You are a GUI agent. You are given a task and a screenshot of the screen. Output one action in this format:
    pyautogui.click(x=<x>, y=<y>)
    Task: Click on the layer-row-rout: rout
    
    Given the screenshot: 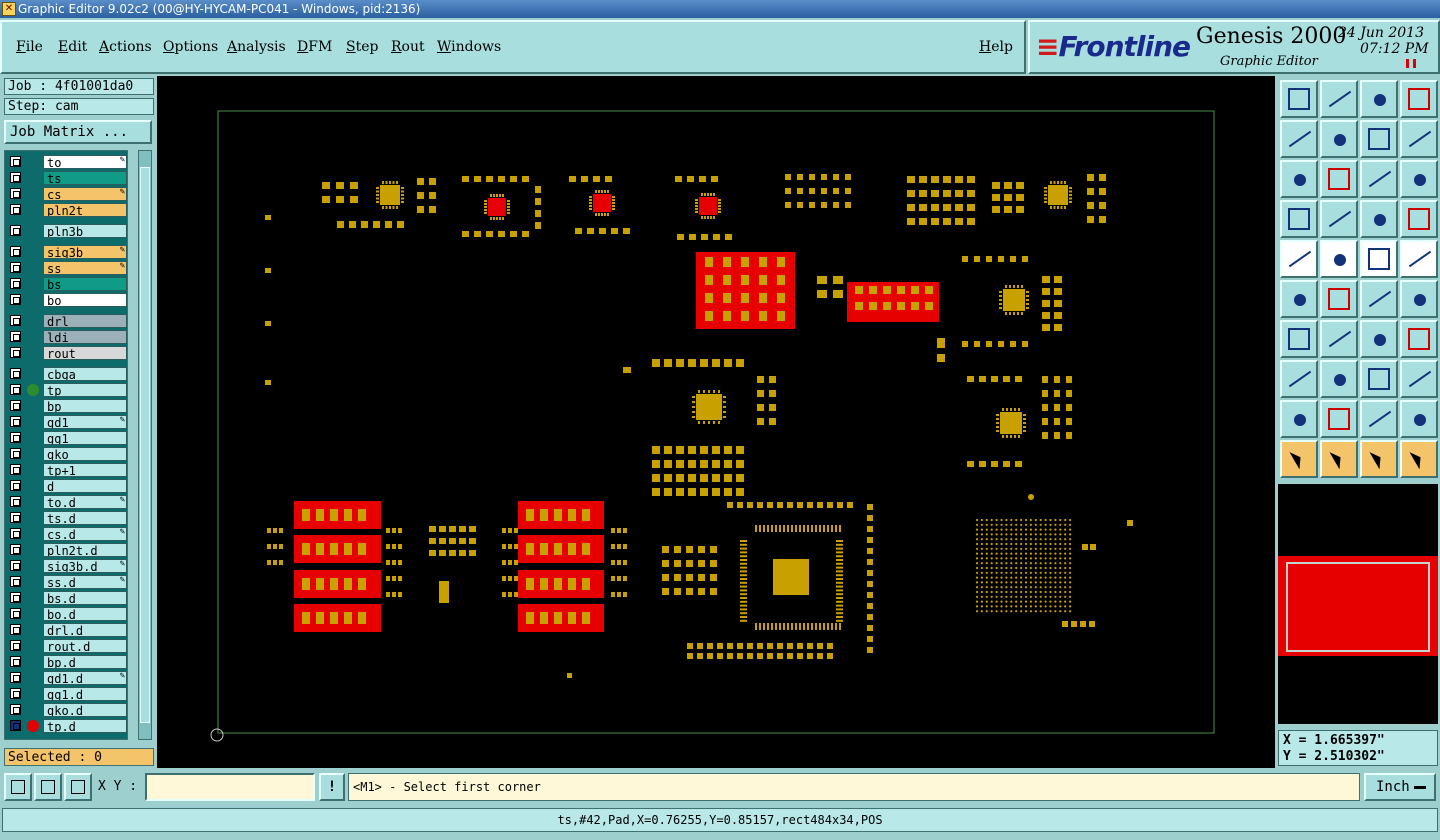 What is the action you would take?
    pyautogui.click(x=67, y=353)
    